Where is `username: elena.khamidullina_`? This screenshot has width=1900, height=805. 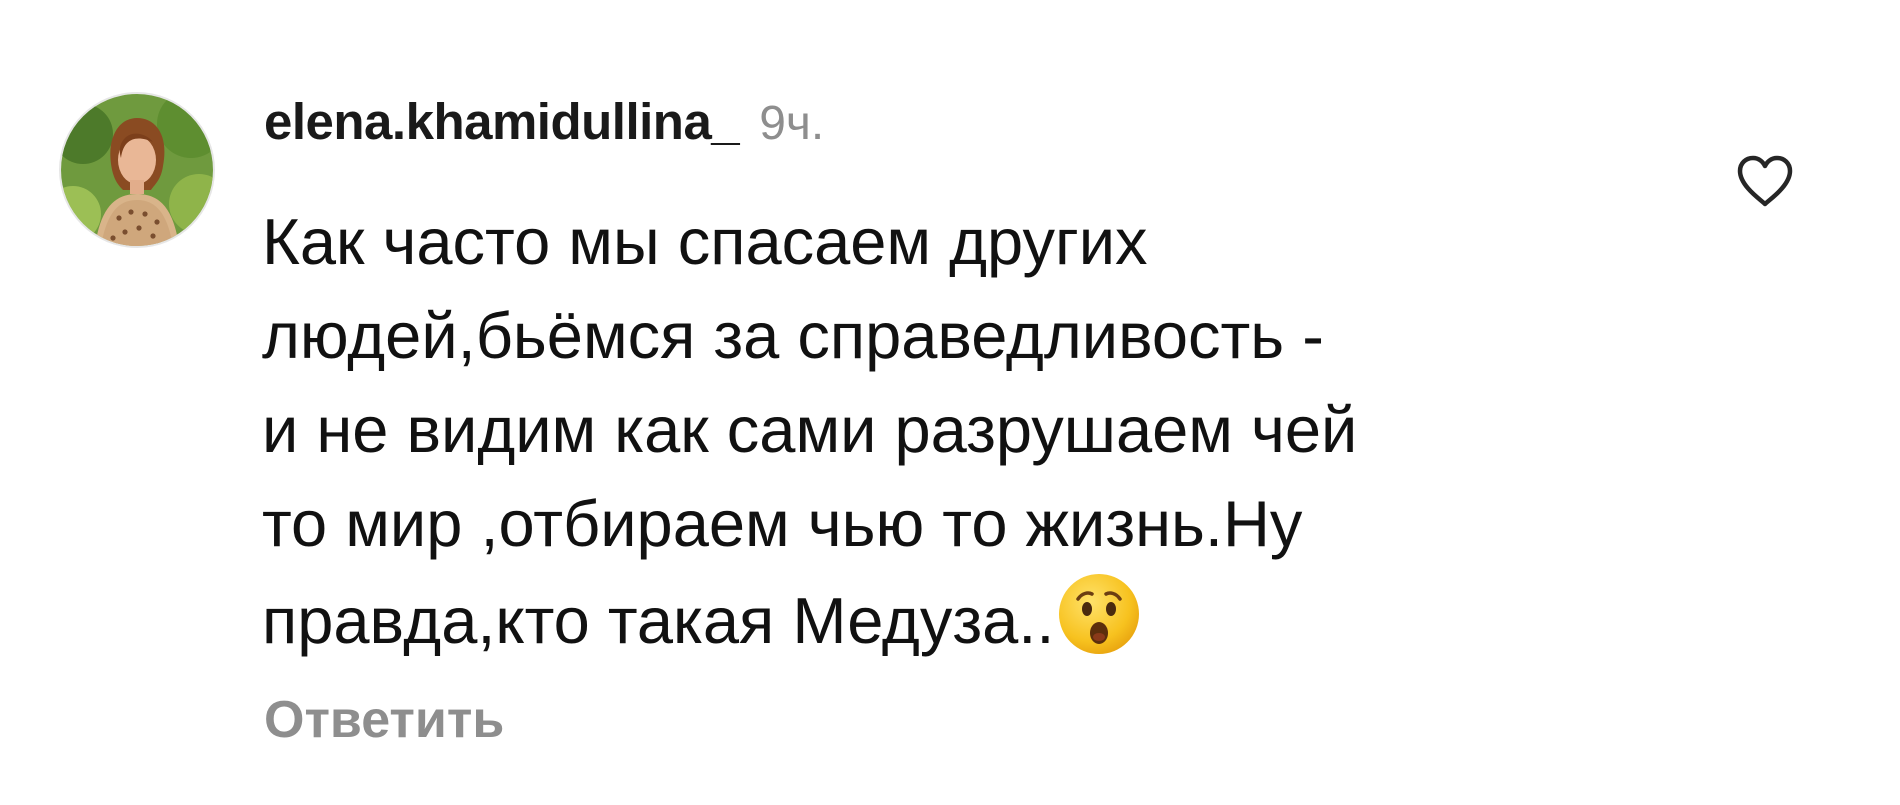 username: elena.khamidullina_ is located at coordinates (502, 121).